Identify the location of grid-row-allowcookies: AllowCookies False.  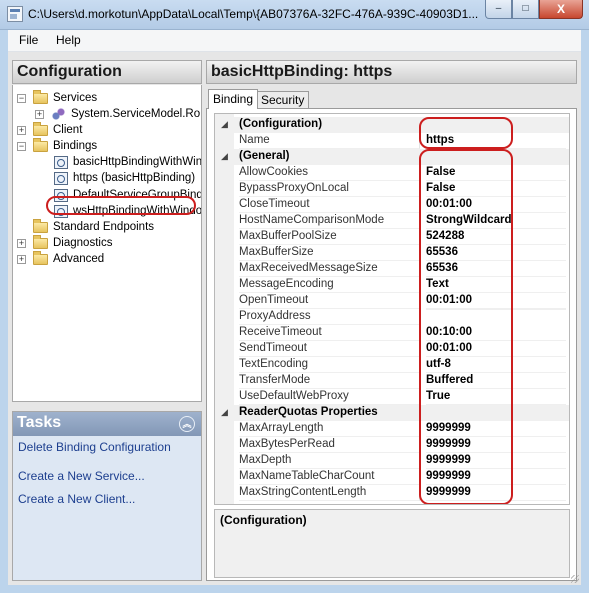
(392, 173).